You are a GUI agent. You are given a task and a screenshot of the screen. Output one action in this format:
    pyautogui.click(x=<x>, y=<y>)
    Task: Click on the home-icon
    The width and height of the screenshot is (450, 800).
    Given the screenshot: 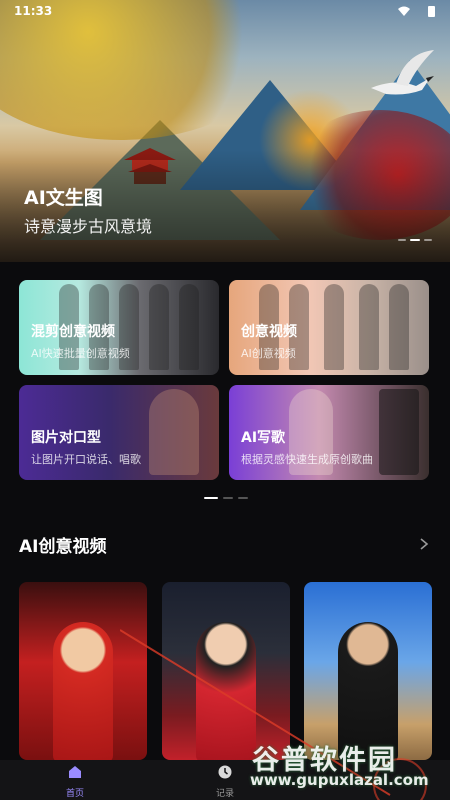 What is the action you would take?
    pyautogui.click(x=75, y=772)
    